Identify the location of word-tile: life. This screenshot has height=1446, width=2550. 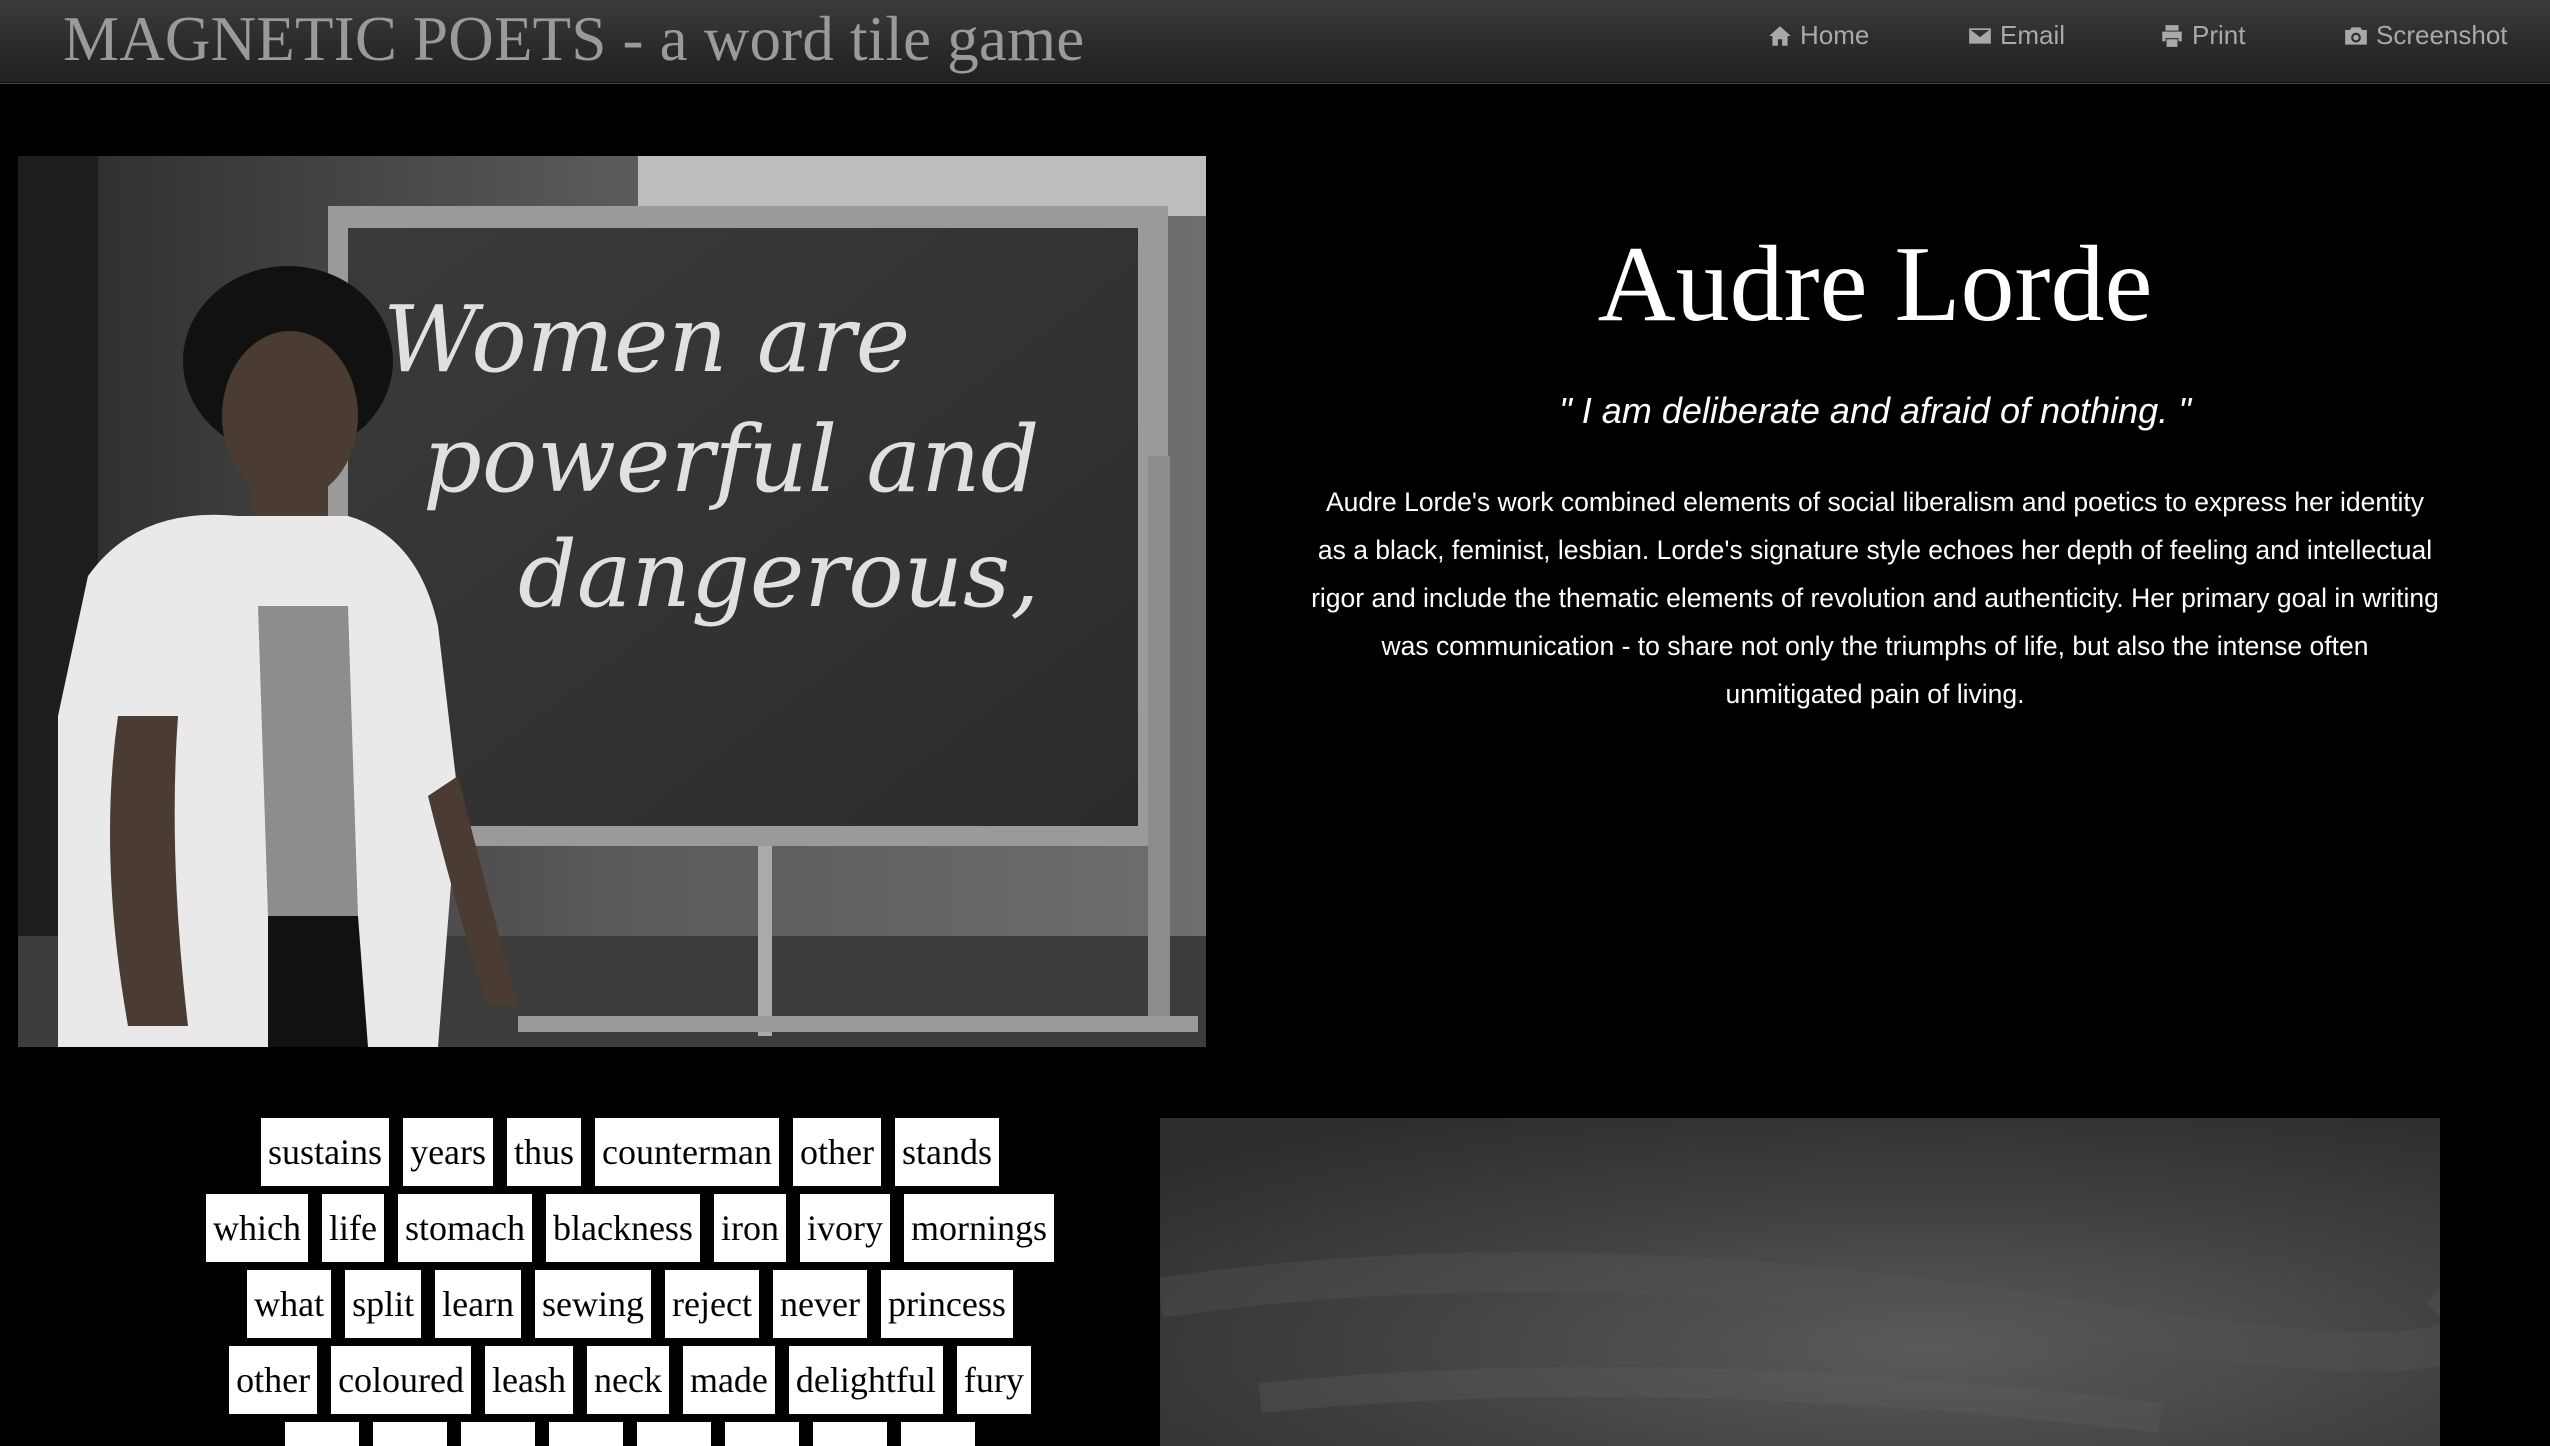
(353, 1228).